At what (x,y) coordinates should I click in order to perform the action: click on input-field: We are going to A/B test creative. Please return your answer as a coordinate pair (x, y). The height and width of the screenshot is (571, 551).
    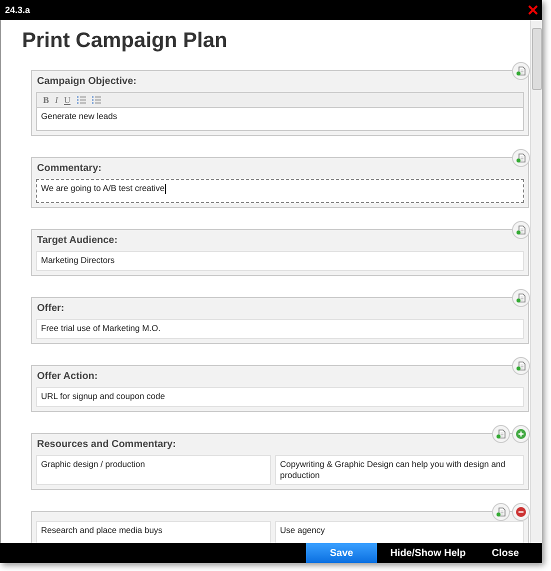
    Looking at the image, I should click on (280, 191).